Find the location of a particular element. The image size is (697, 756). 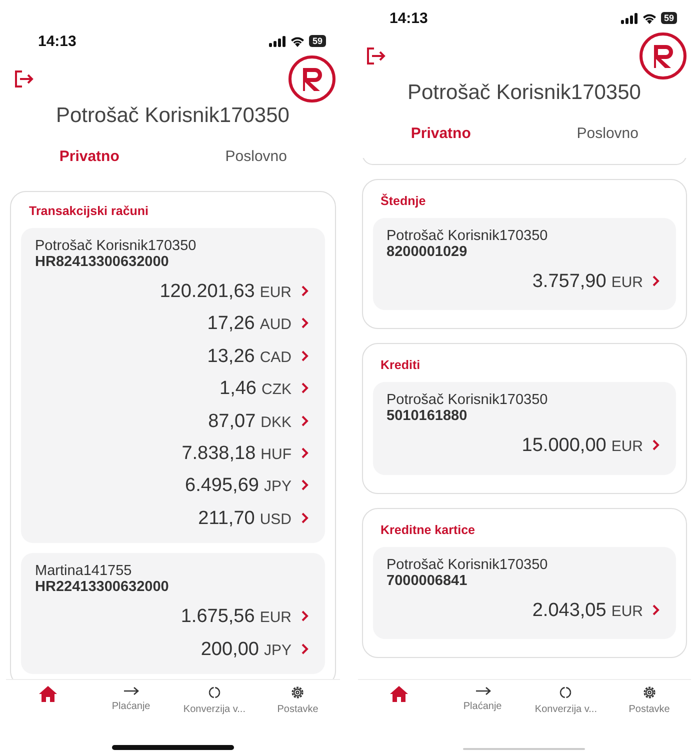

balance-amount: 87,07 is located at coordinates (232, 422).